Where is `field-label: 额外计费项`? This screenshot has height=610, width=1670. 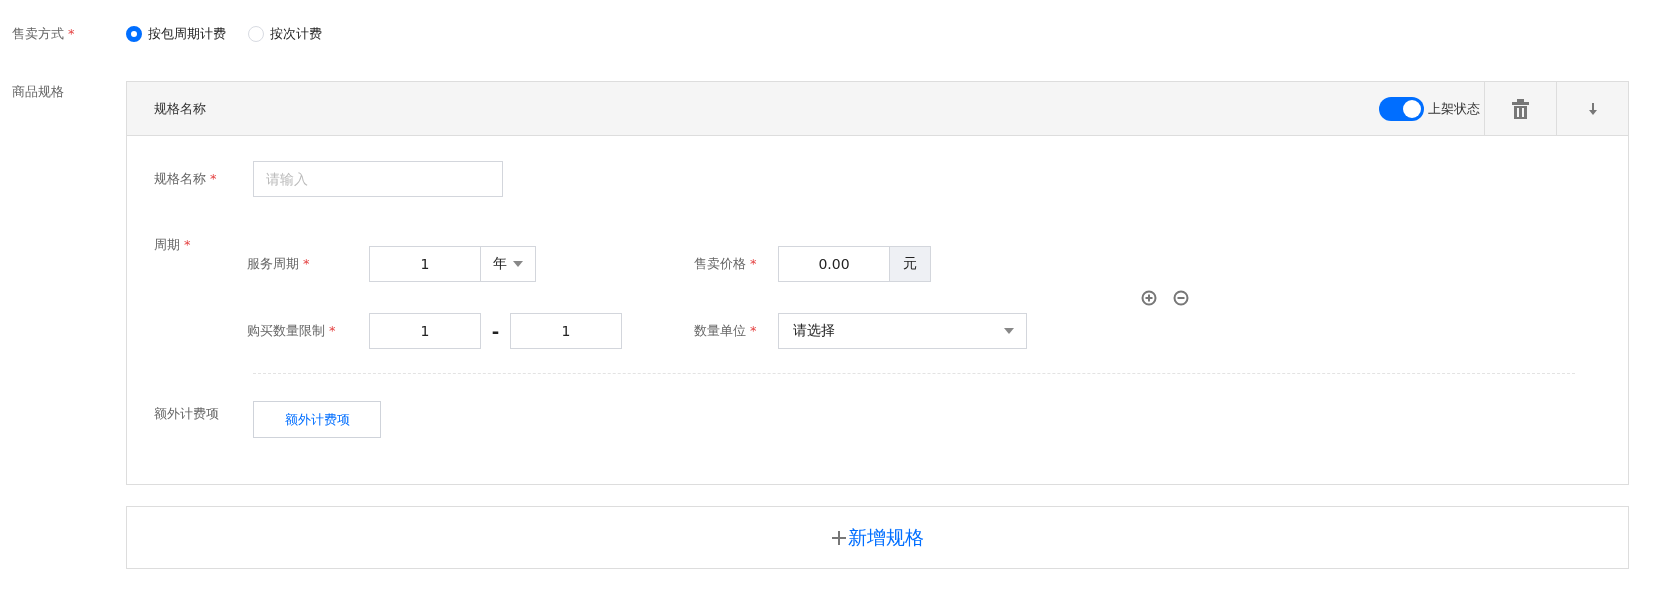 field-label: 额外计费项 is located at coordinates (186, 413).